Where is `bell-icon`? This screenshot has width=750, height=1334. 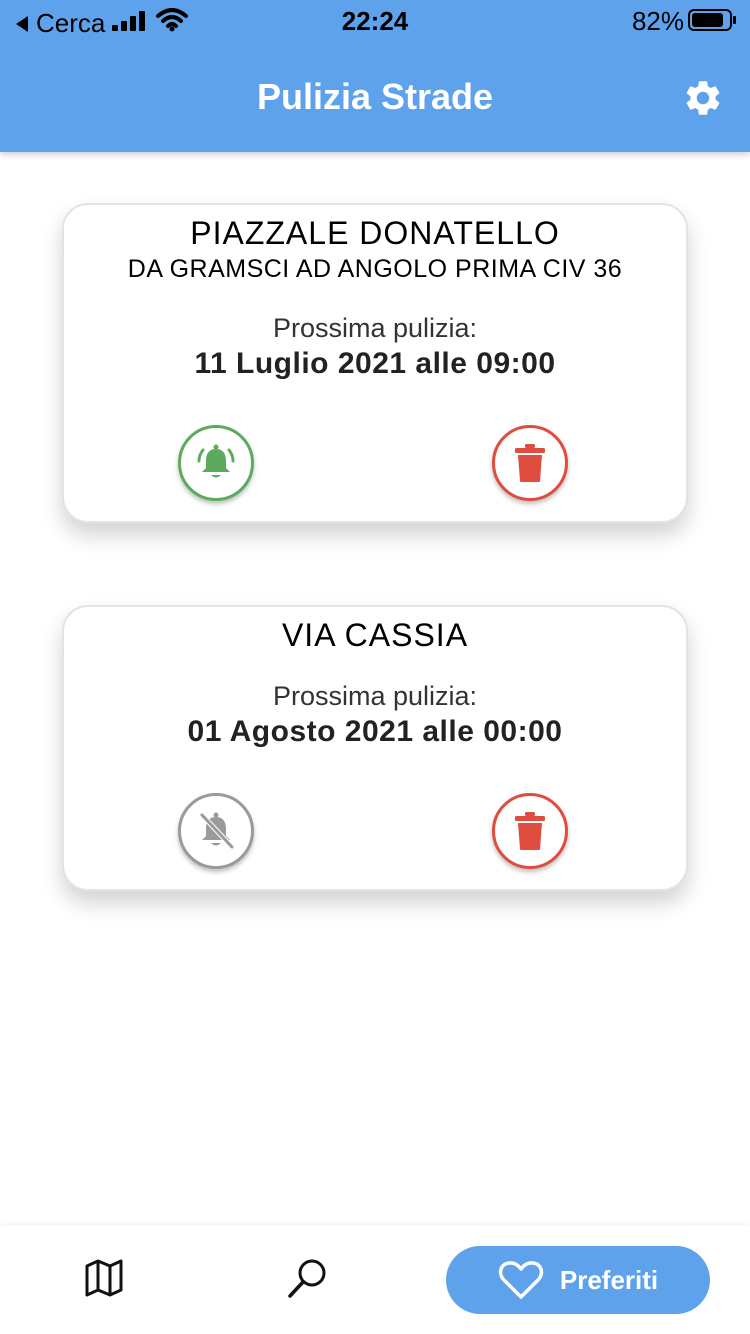
bell-icon is located at coordinates (216, 461).